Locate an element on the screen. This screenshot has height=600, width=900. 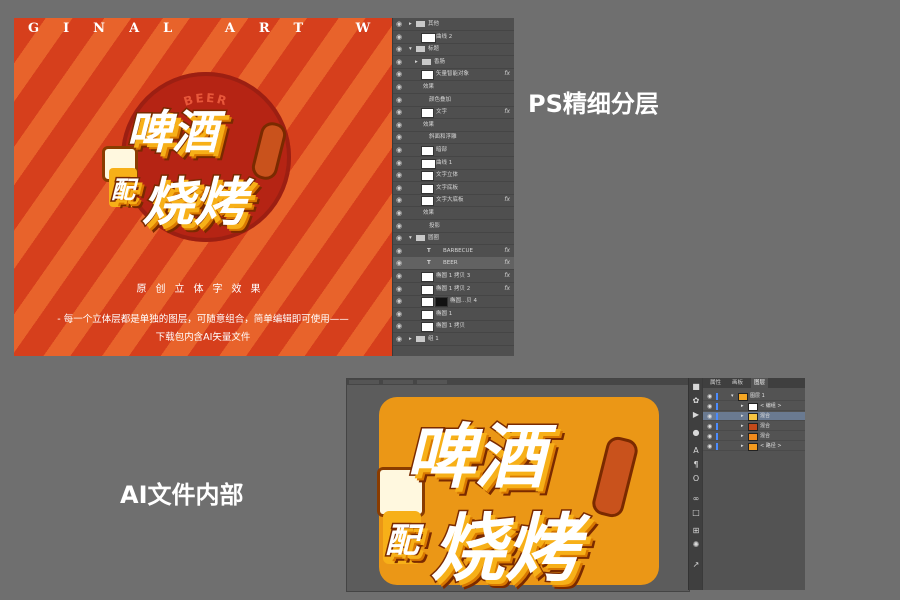
export-icon: ↗ is located at coordinates (696, 565).